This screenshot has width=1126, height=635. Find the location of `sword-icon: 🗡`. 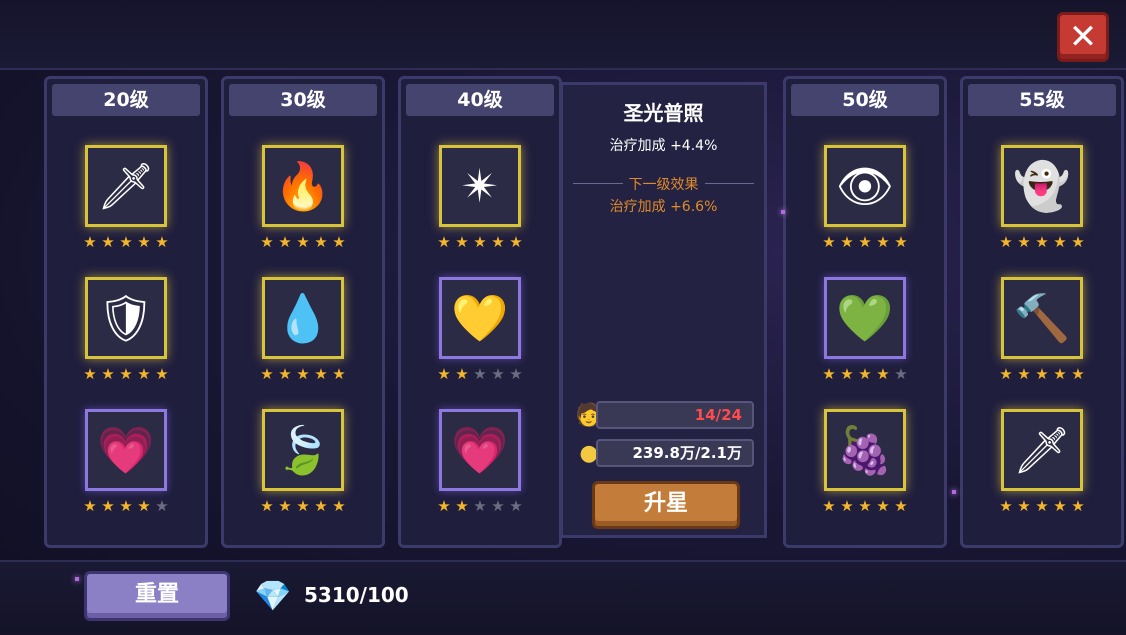

sword-icon: 🗡 is located at coordinates (1042, 450).